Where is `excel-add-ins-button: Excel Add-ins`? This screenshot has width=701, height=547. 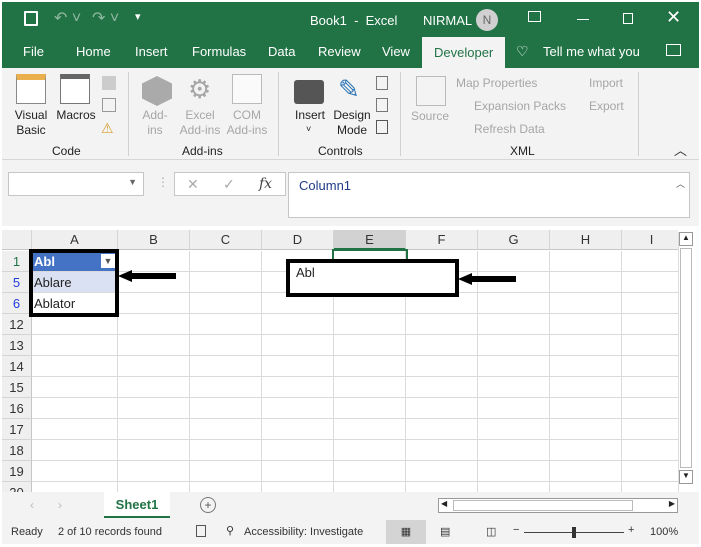 excel-add-ins-button: Excel Add-ins is located at coordinates (200, 123).